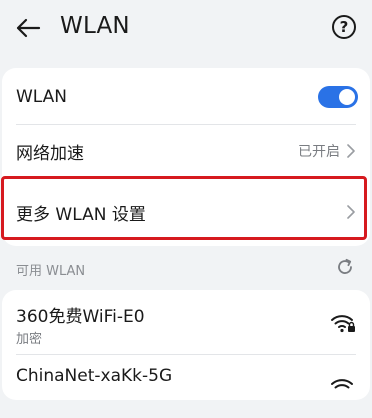 The width and height of the screenshot is (372, 418). What do you see at coordinates (338, 97) in the screenshot?
I see `wlan-toggle-switch` at bounding box center [338, 97].